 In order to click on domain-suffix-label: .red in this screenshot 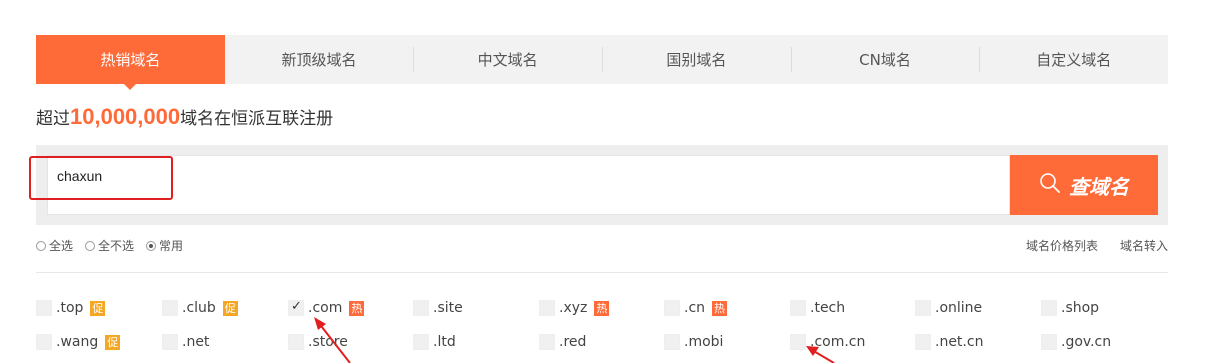, I will do `click(573, 342)`.